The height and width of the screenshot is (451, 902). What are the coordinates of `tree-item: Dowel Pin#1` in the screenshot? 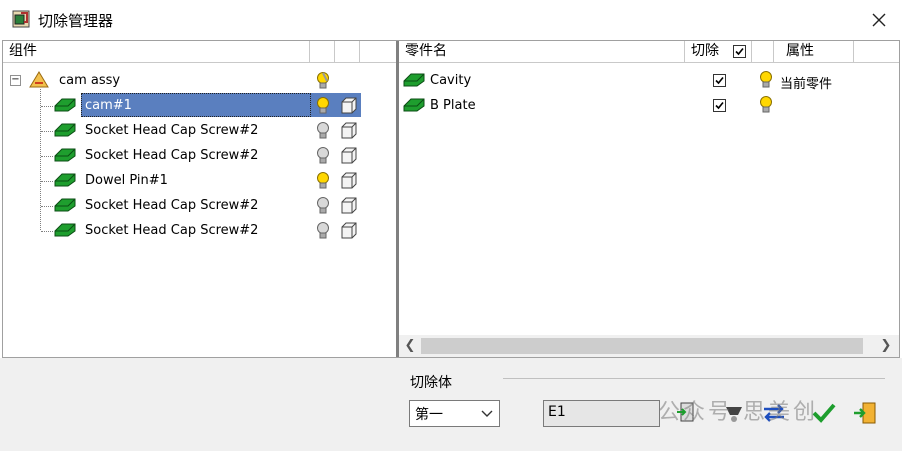 It's located at (199, 181).